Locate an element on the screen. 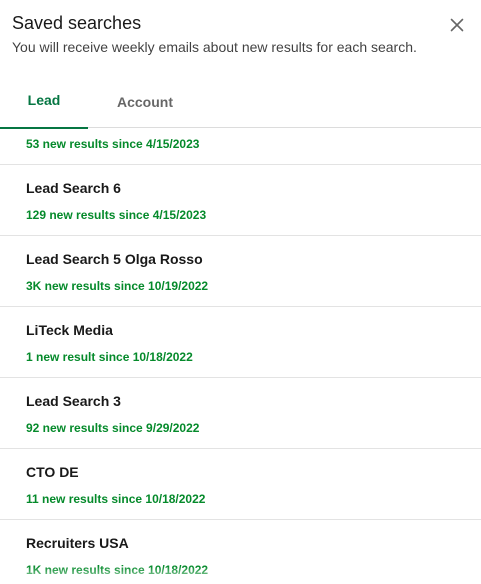  tab-account-label: Account is located at coordinates (145, 102).